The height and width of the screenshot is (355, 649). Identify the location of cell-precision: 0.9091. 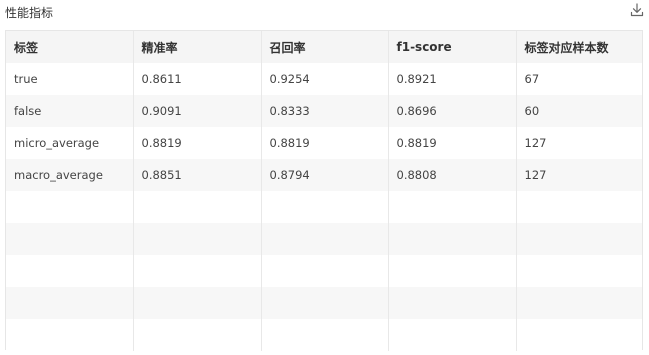
(197, 111).